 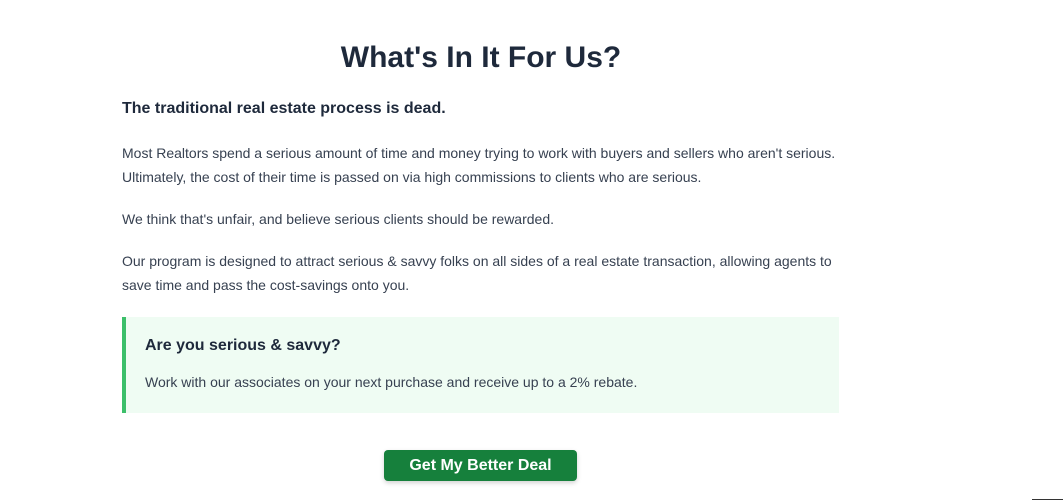 I want to click on get-better-deal-button: Get My Better Deal, so click(x=480, y=465).